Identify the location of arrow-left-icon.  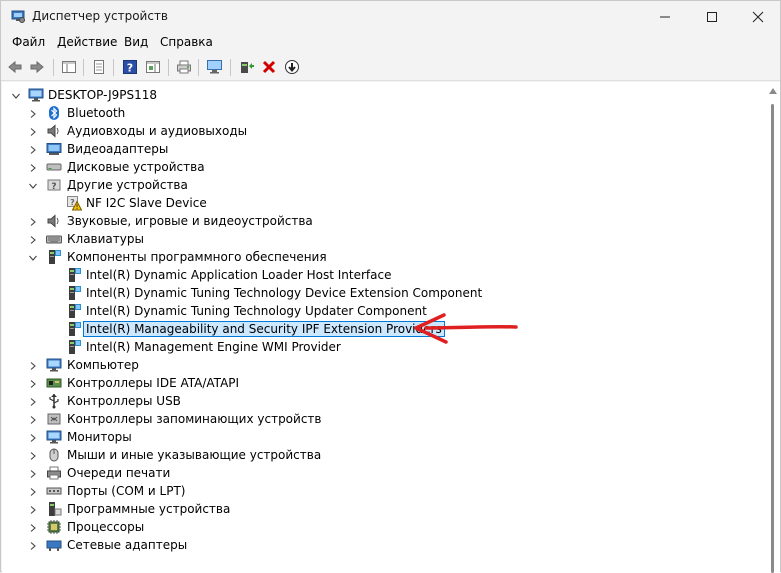
(15, 67).